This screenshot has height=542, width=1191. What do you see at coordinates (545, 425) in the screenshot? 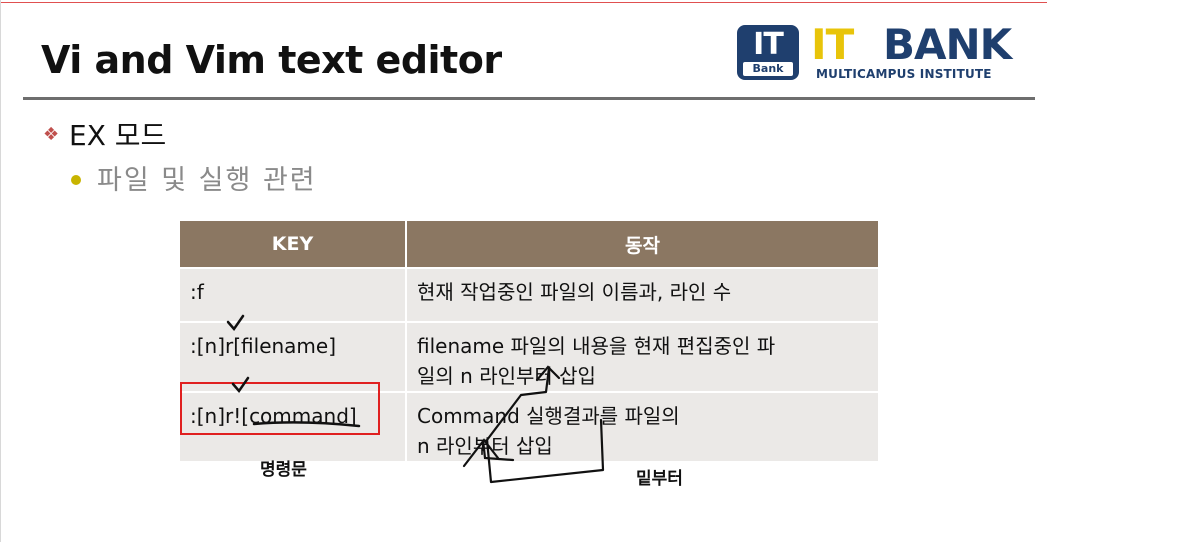
I see `bracket-arrow-stroke` at bounding box center [545, 425].